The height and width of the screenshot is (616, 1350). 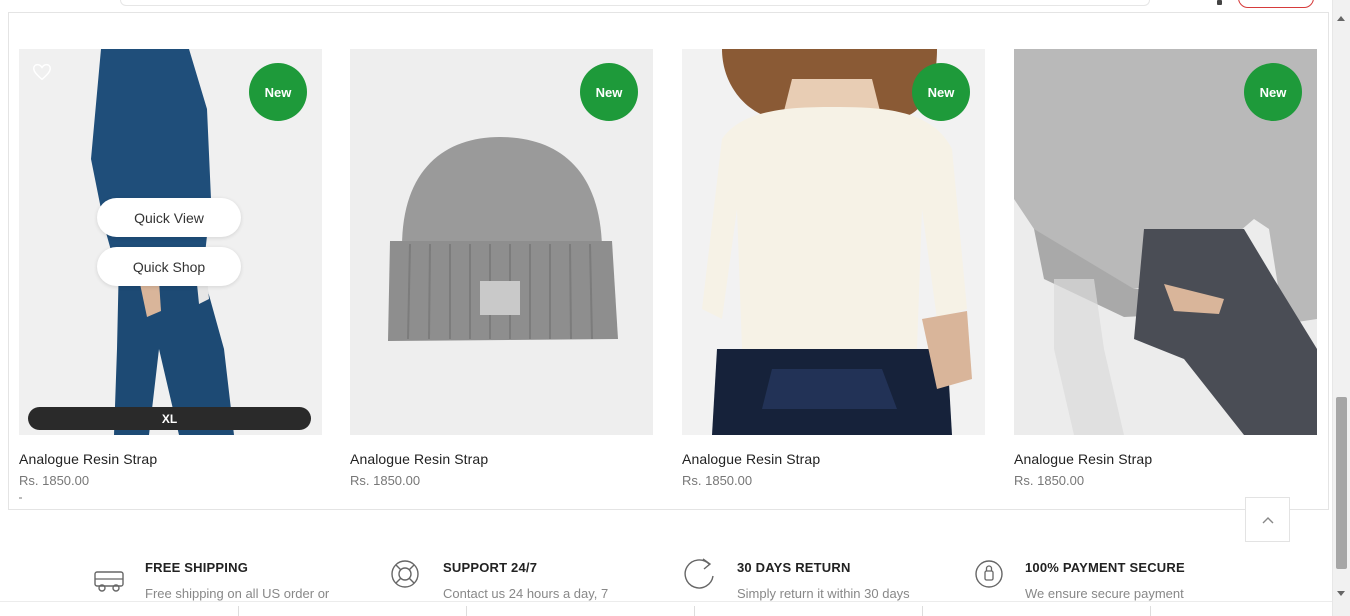 What do you see at coordinates (635, 3) in the screenshot?
I see `header-edge` at bounding box center [635, 3].